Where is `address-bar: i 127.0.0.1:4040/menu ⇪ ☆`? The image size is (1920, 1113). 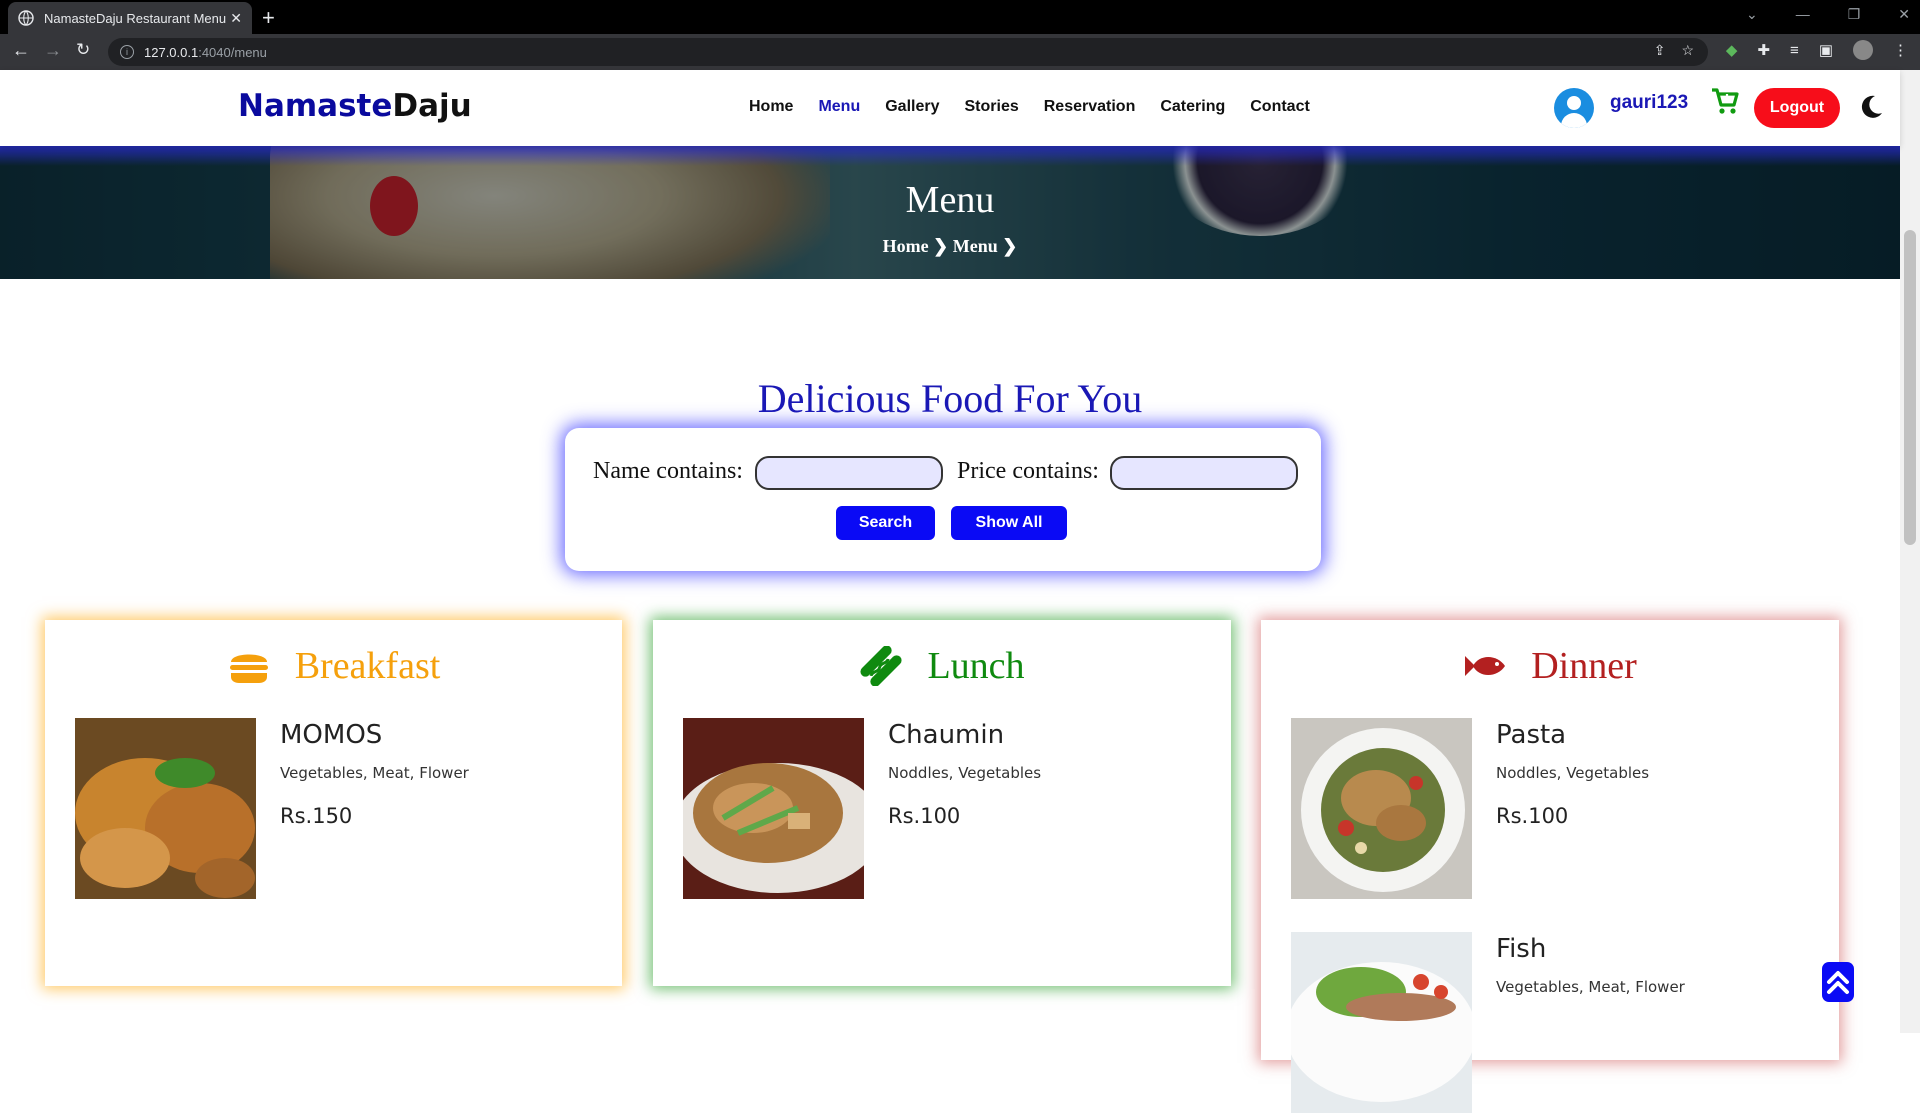 address-bar: i 127.0.0.1:4040/menu ⇪ ☆ is located at coordinates (908, 52).